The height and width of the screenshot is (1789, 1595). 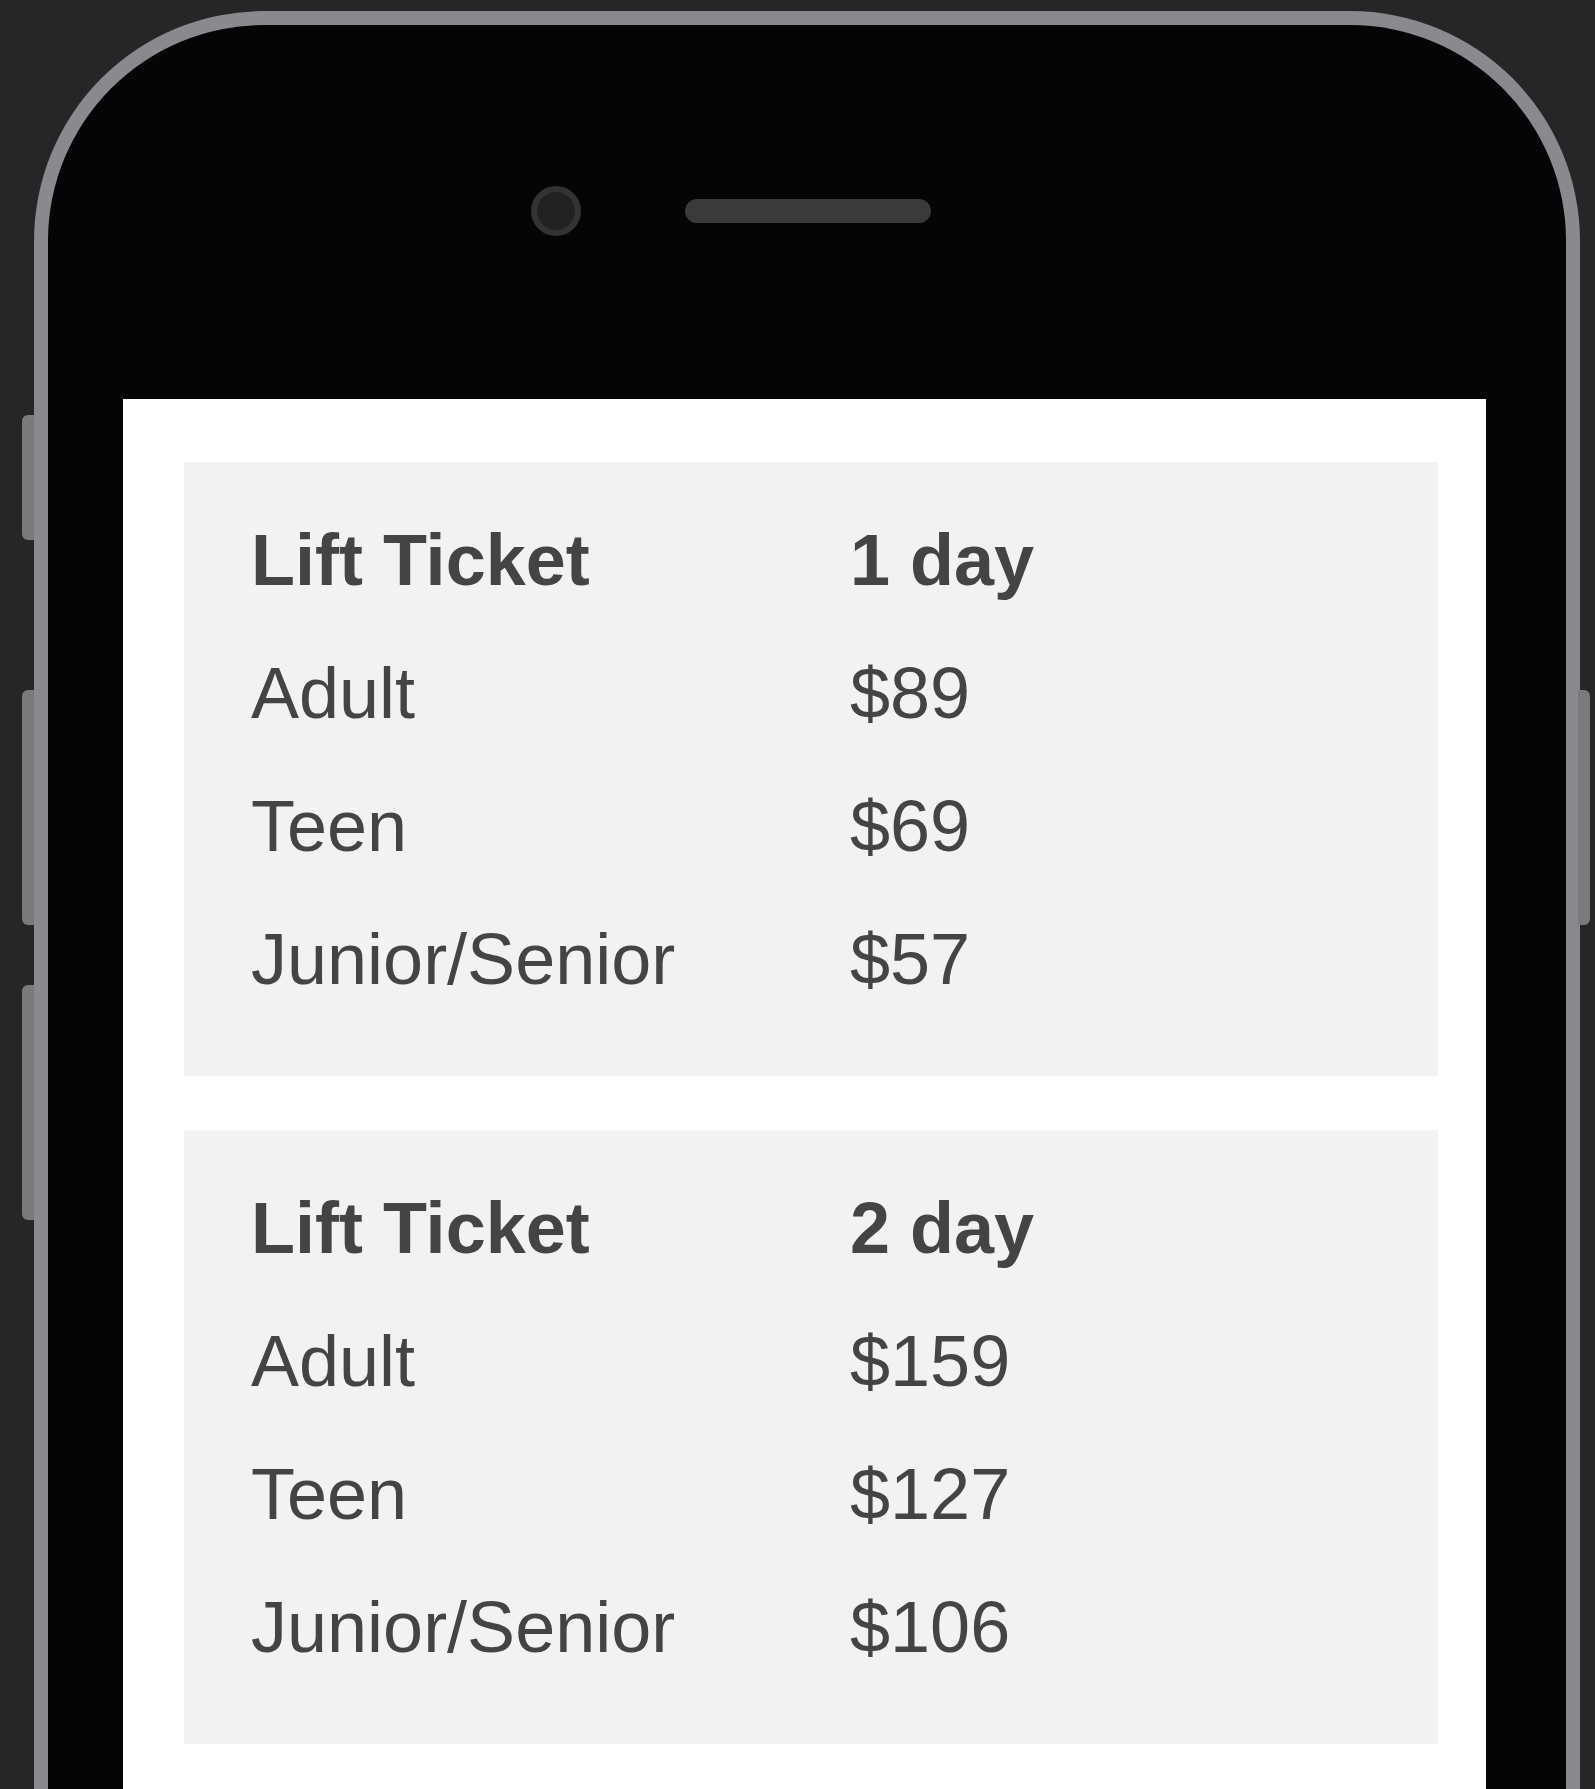 I want to click on table-cell-text: $159, so click(x=930, y=1361).